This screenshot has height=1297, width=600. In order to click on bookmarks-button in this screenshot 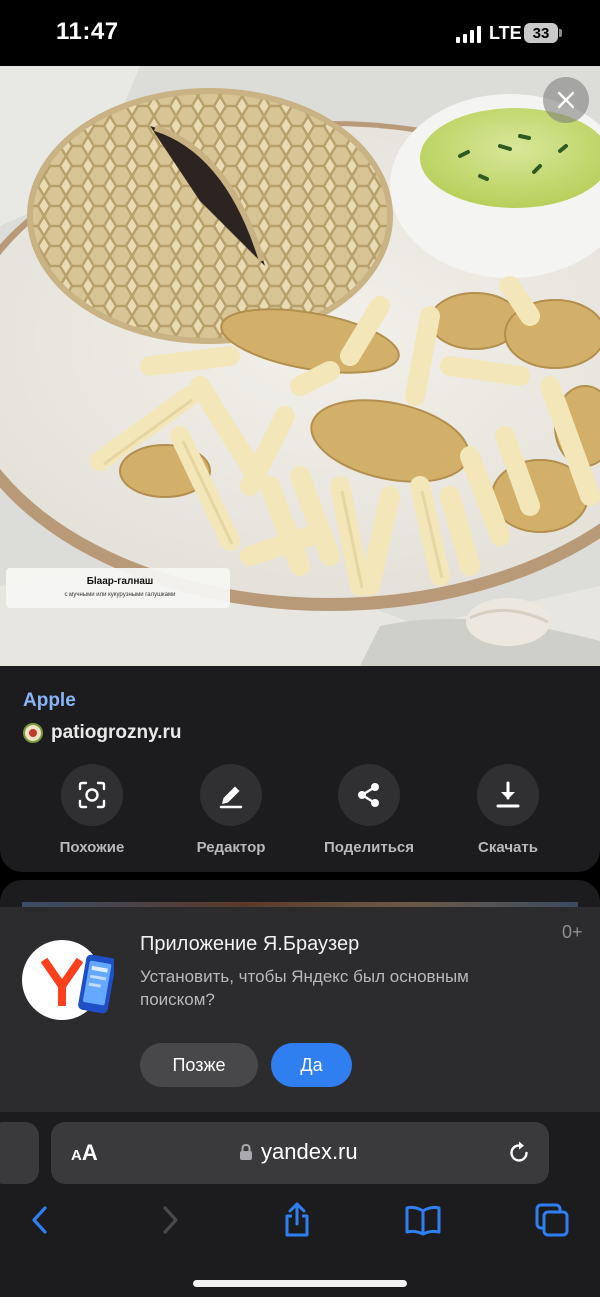, I will do `click(423, 1220)`.